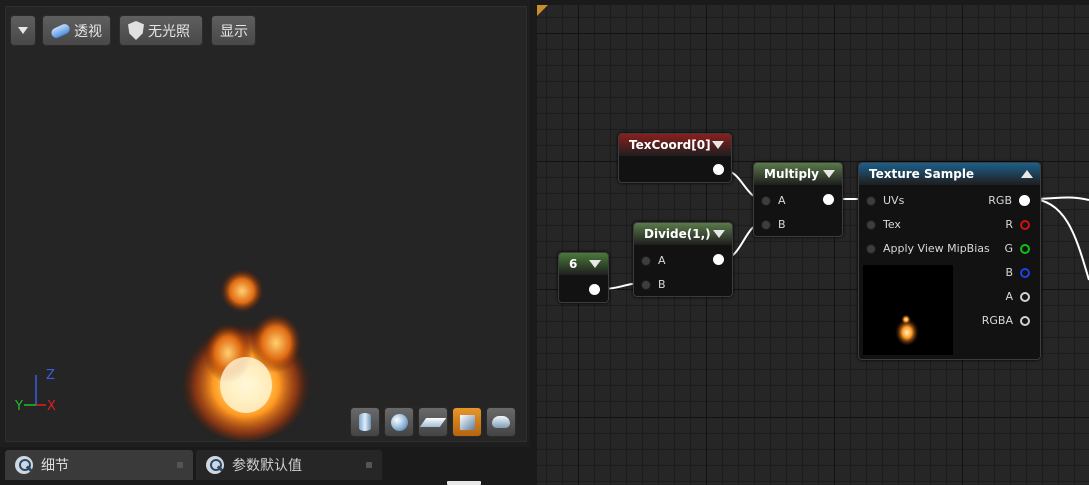 This screenshot has width=1089, height=485. I want to click on viewport-options-button, so click(23, 30).